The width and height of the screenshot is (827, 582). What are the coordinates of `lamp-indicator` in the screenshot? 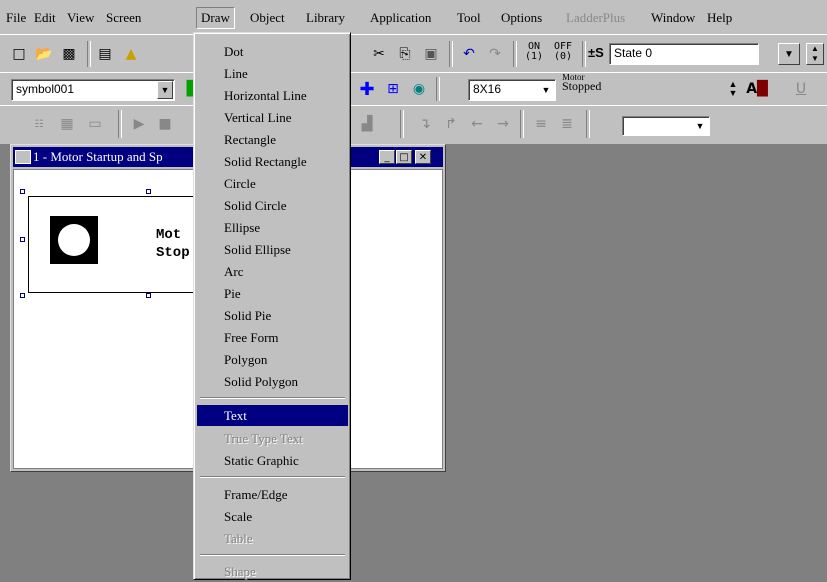 It's located at (74, 240).